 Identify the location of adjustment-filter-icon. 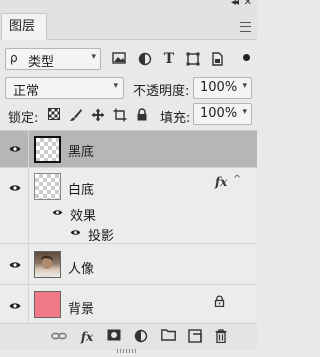
(145, 59).